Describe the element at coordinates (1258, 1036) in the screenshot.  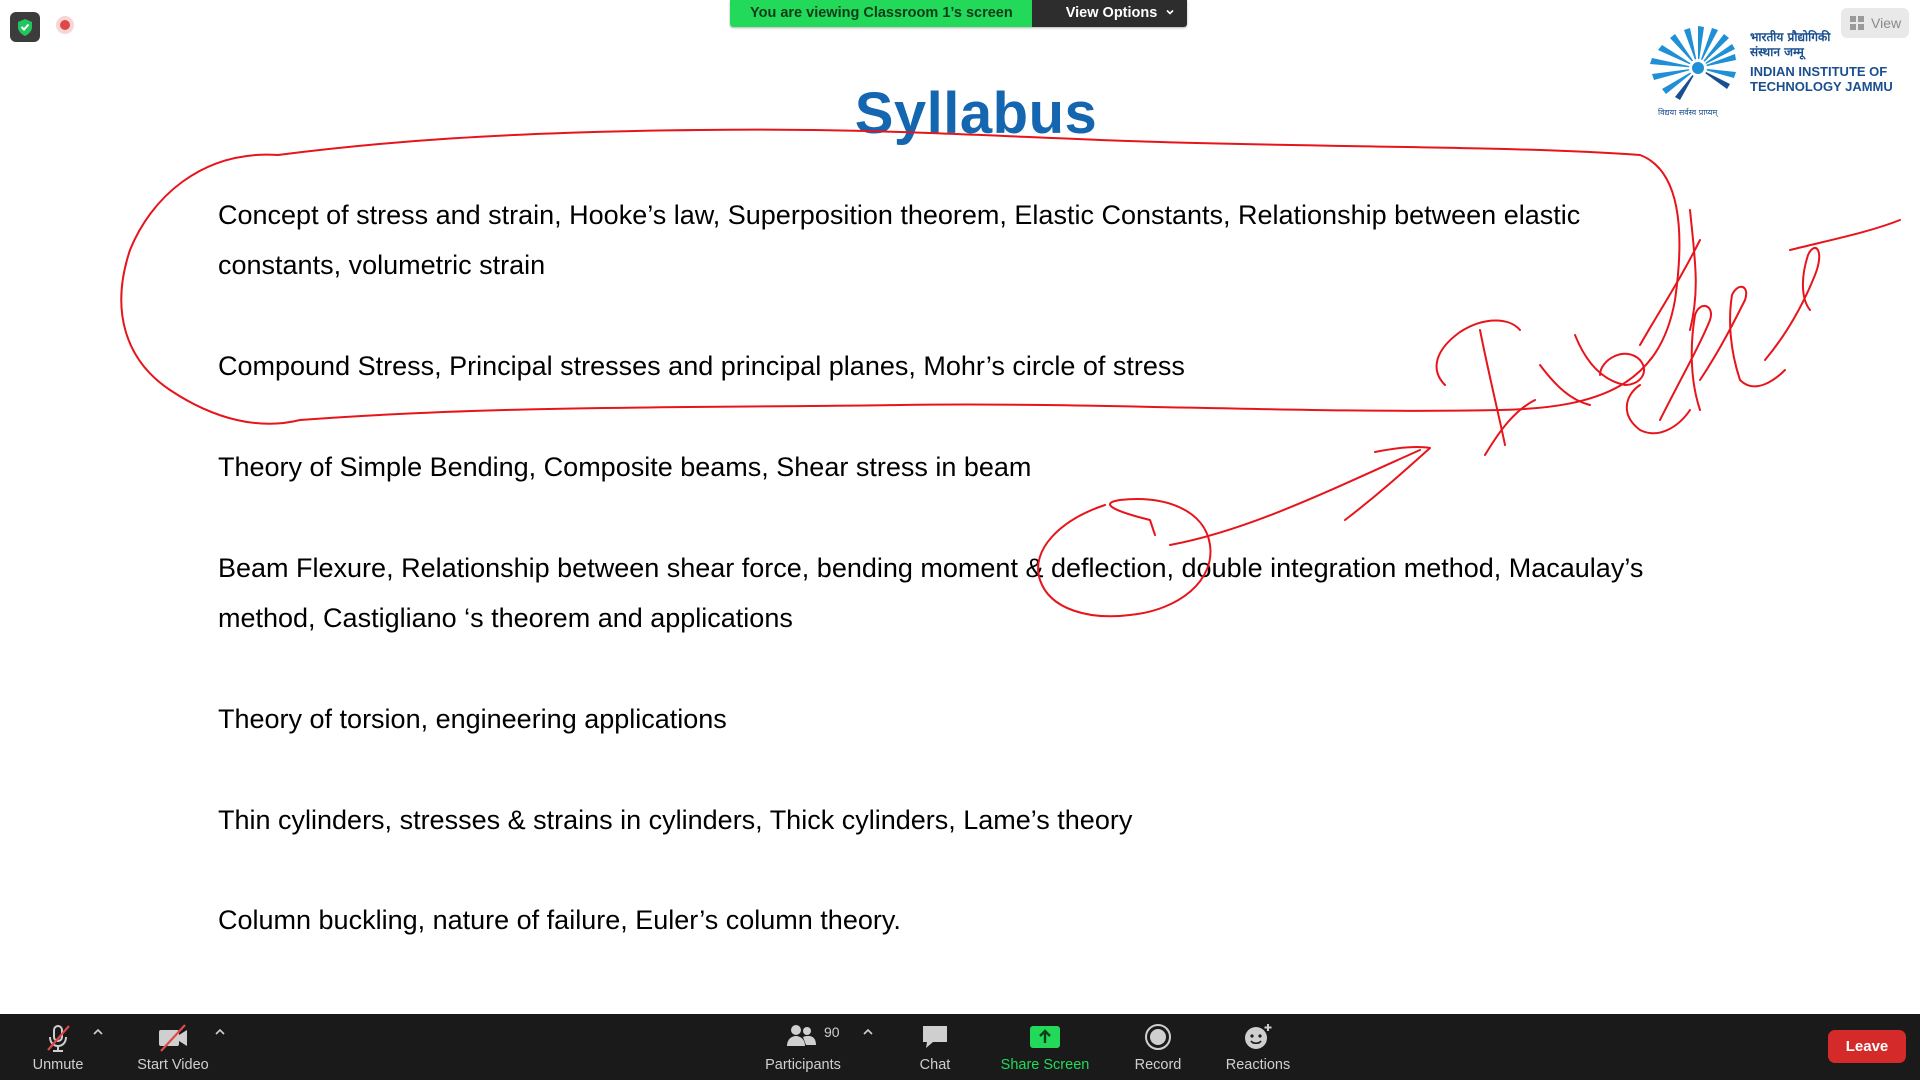
I see `emoji-reaction-icon` at that location.